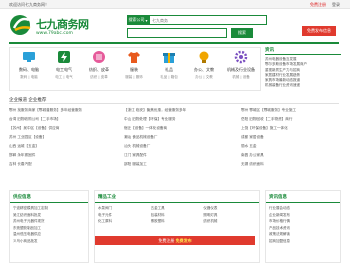  I want to click on category-electrical: 电工电气 电工 | 电气, so click(64, 65).